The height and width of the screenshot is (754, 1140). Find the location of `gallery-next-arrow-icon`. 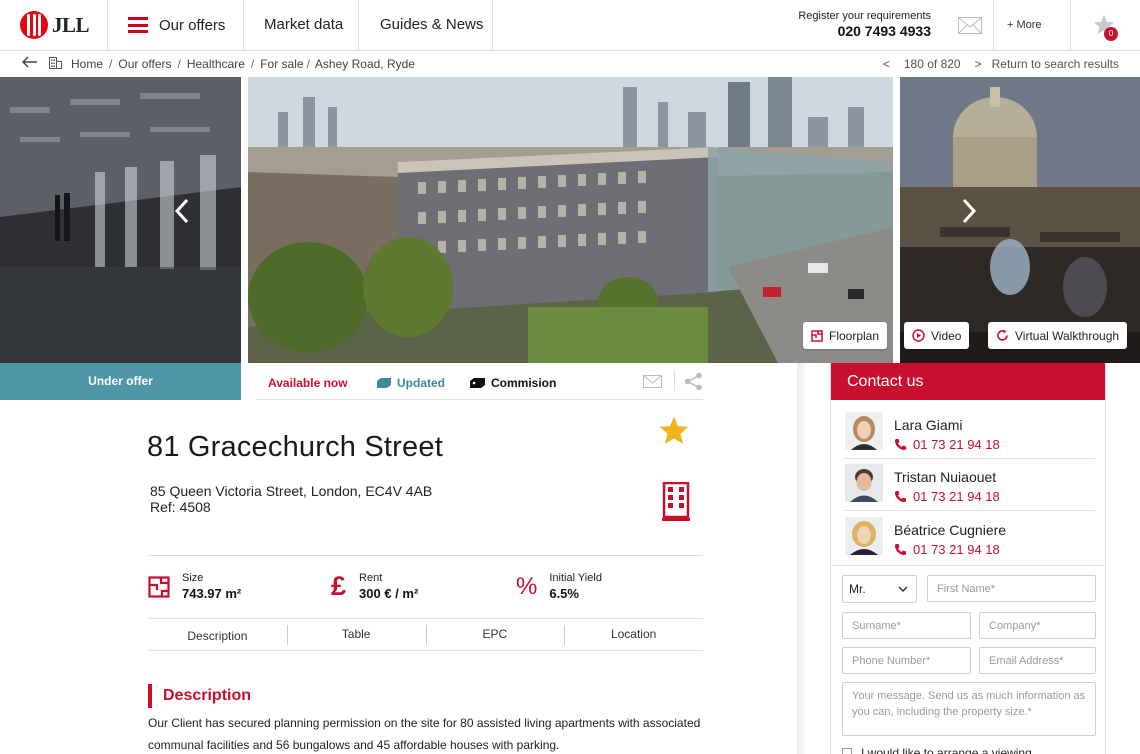

gallery-next-arrow-icon is located at coordinates (969, 211).